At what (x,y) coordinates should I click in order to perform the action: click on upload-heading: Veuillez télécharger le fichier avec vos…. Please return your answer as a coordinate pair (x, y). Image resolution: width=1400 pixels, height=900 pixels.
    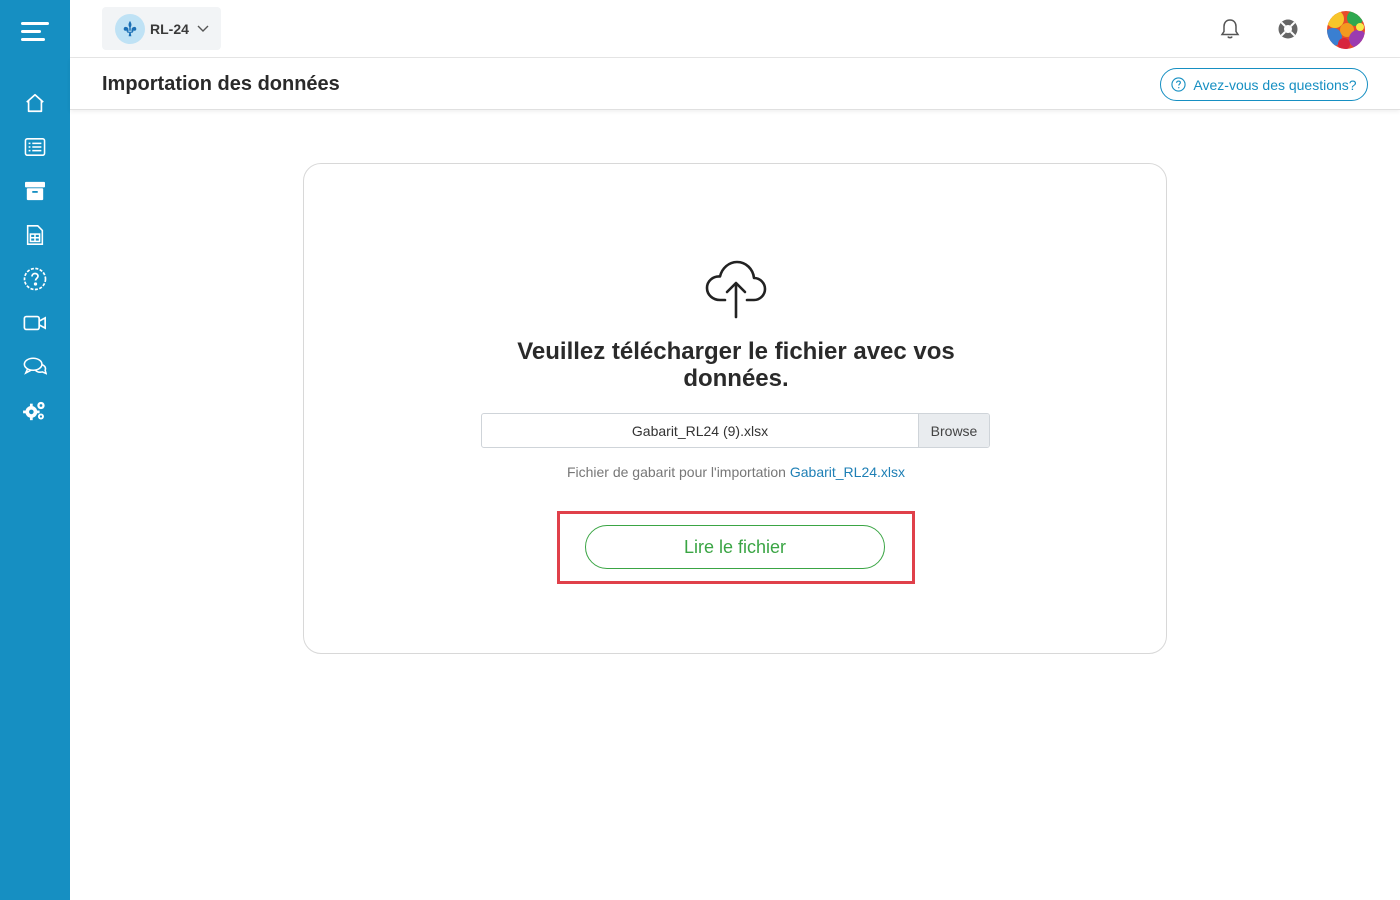
    Looking at the image, I should click on (736, 365).